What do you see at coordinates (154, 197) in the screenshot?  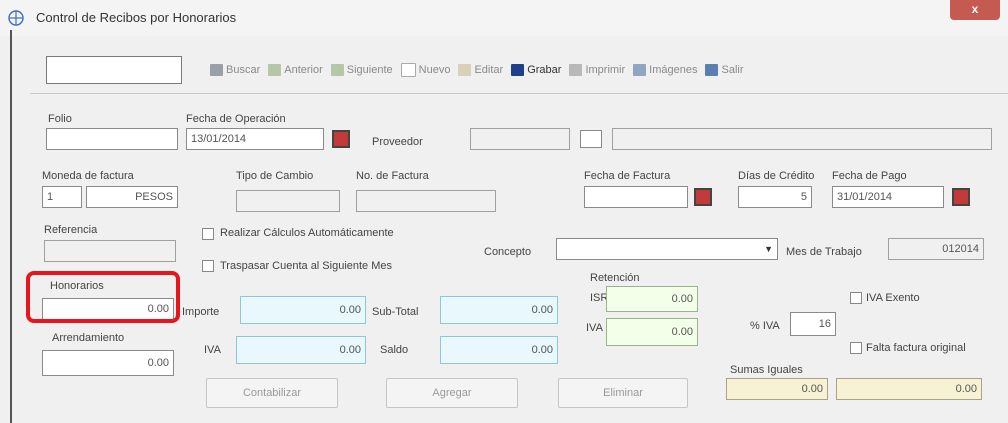 I see `moneda-name-value: PESOS` at bounding box center [154, 197].